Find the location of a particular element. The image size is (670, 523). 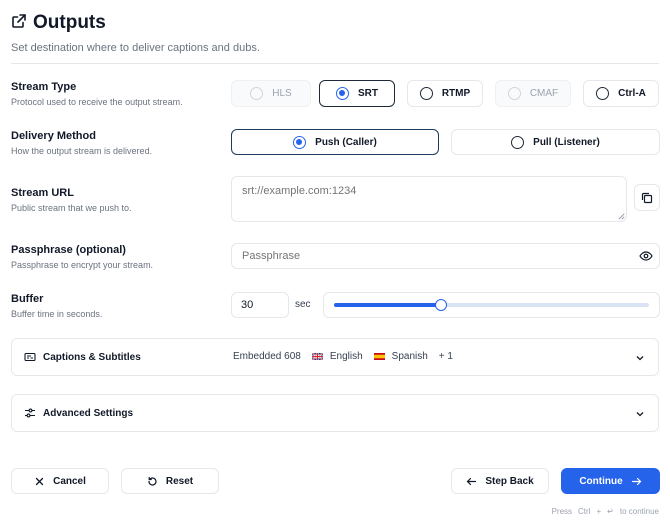

caption-format: Embedded 608 is located at coordinates (267, 356).